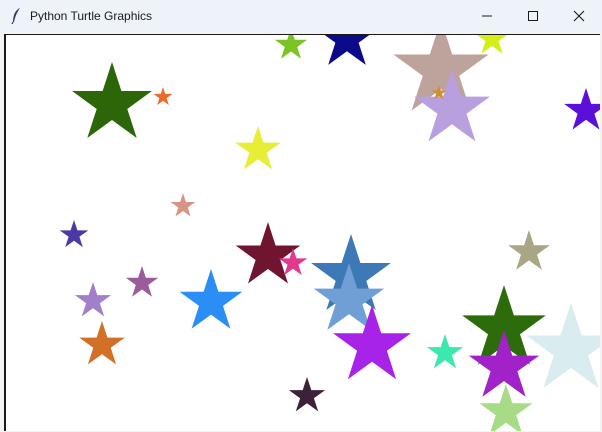 This screenshot has width=602, height=432. I want to click on minimize-button, so click(487, 16).